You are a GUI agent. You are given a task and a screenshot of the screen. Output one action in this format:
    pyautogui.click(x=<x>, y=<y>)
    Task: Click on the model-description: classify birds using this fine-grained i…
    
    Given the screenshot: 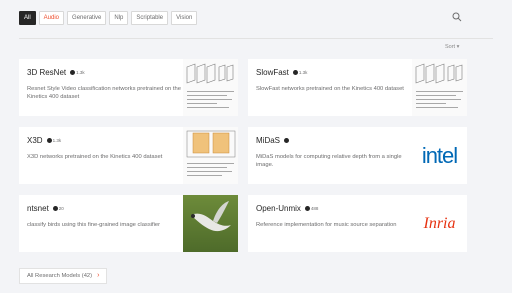 What is the action you would take?
    pyautogui.click(x=94, y=225)
    